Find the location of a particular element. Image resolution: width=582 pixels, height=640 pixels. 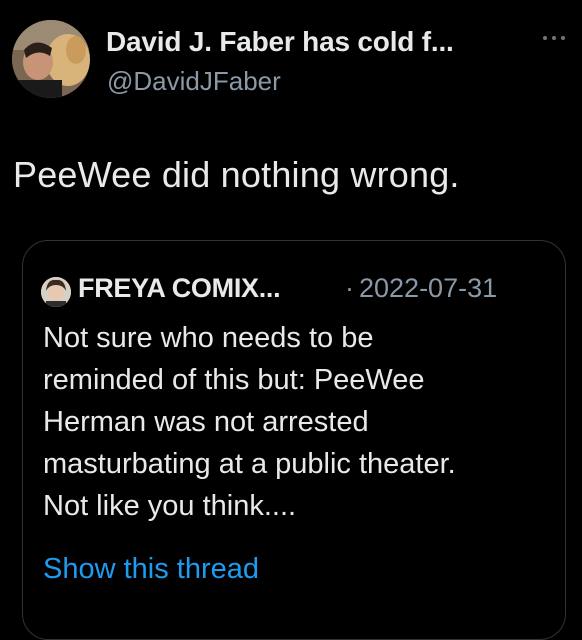

tweet-text: PeeWee did nothing wrong. is located at coordinates (236, 174).